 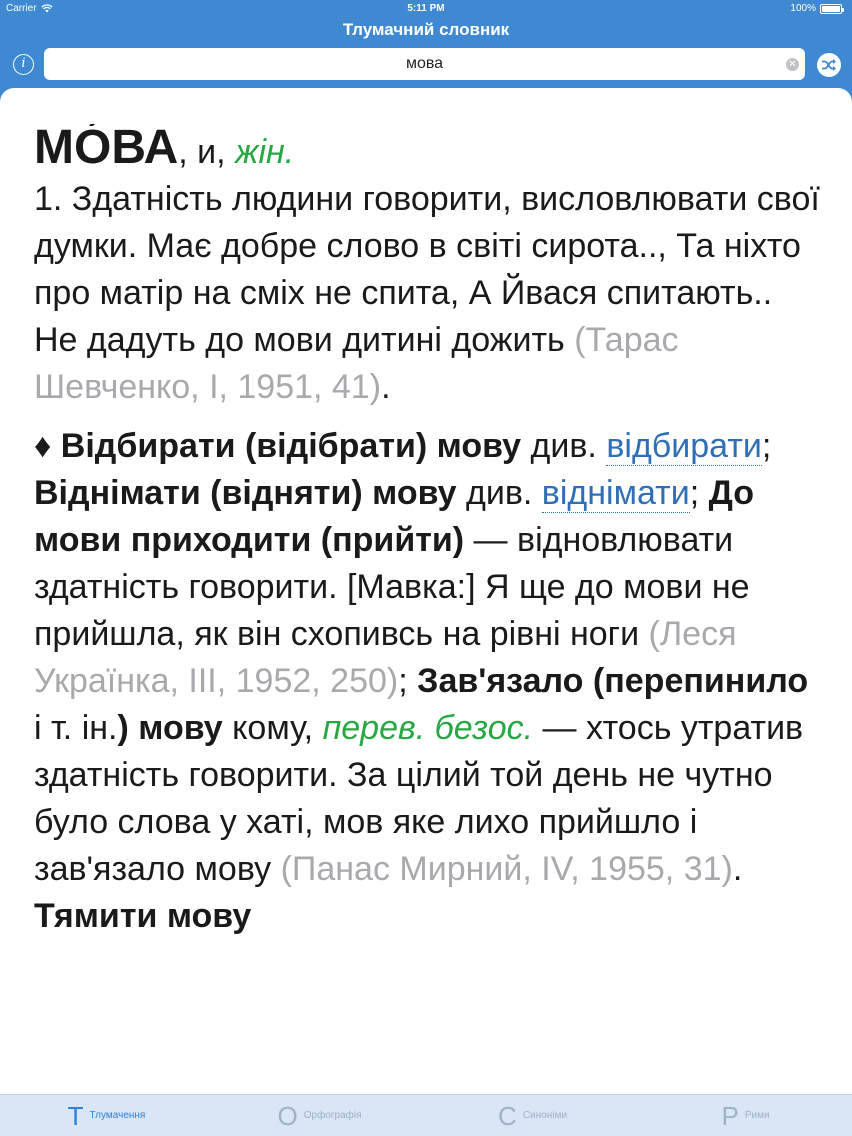 I want to click on phrase-marker-icon: ♦, so click(x=47, y=446).